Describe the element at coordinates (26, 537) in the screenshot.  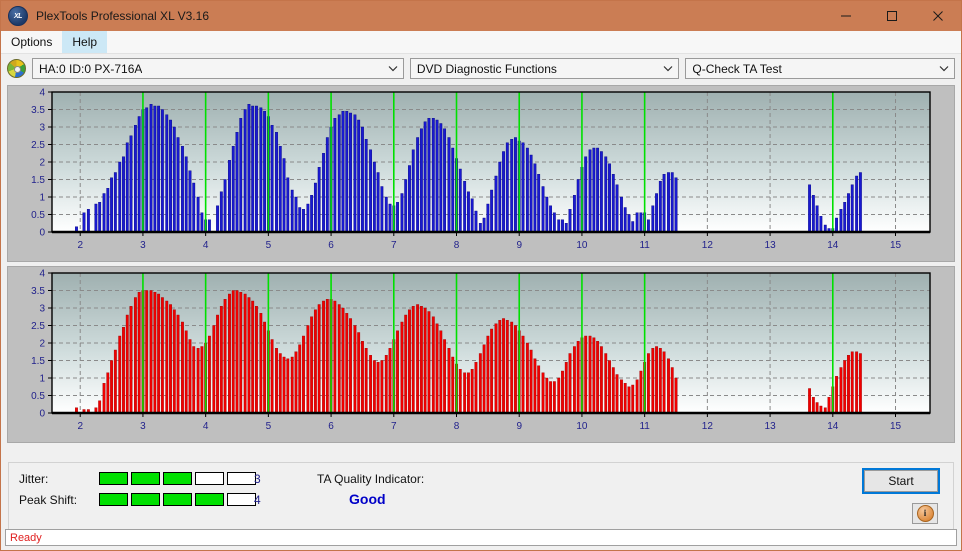
I see `status-text: Ready` at that location.